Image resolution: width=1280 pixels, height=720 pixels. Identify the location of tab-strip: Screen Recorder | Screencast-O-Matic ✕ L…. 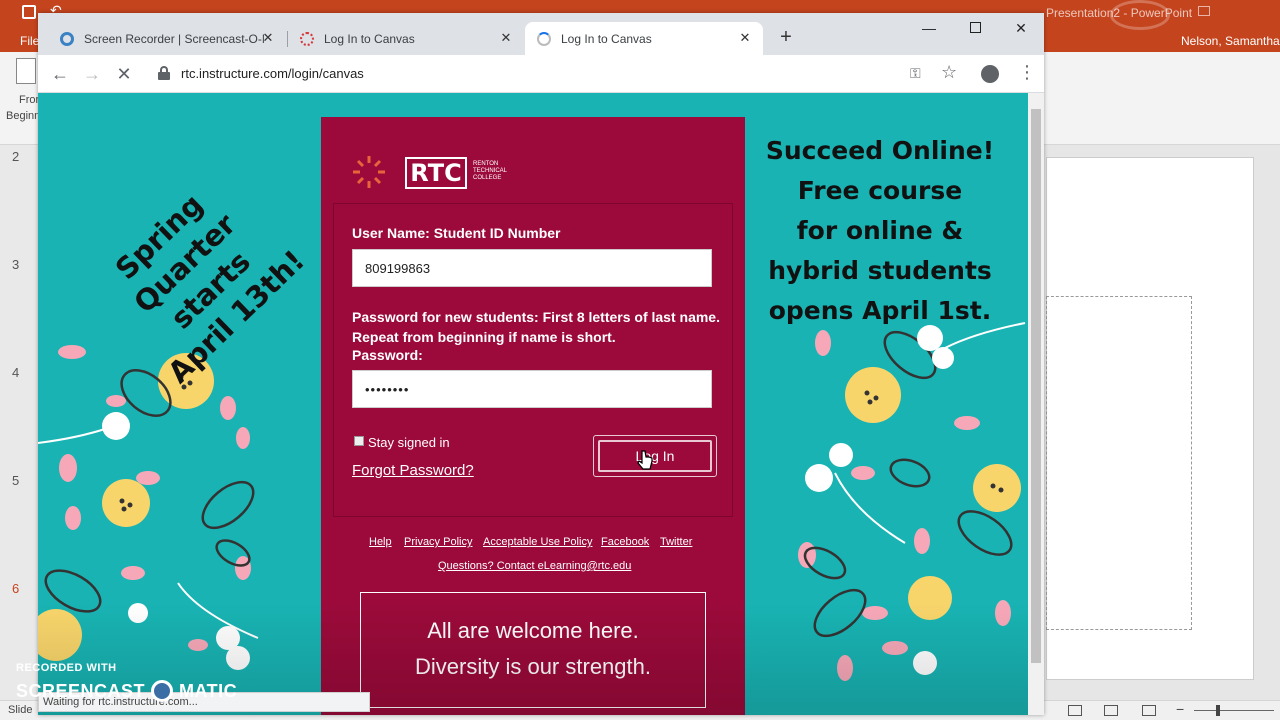
(541, 34).